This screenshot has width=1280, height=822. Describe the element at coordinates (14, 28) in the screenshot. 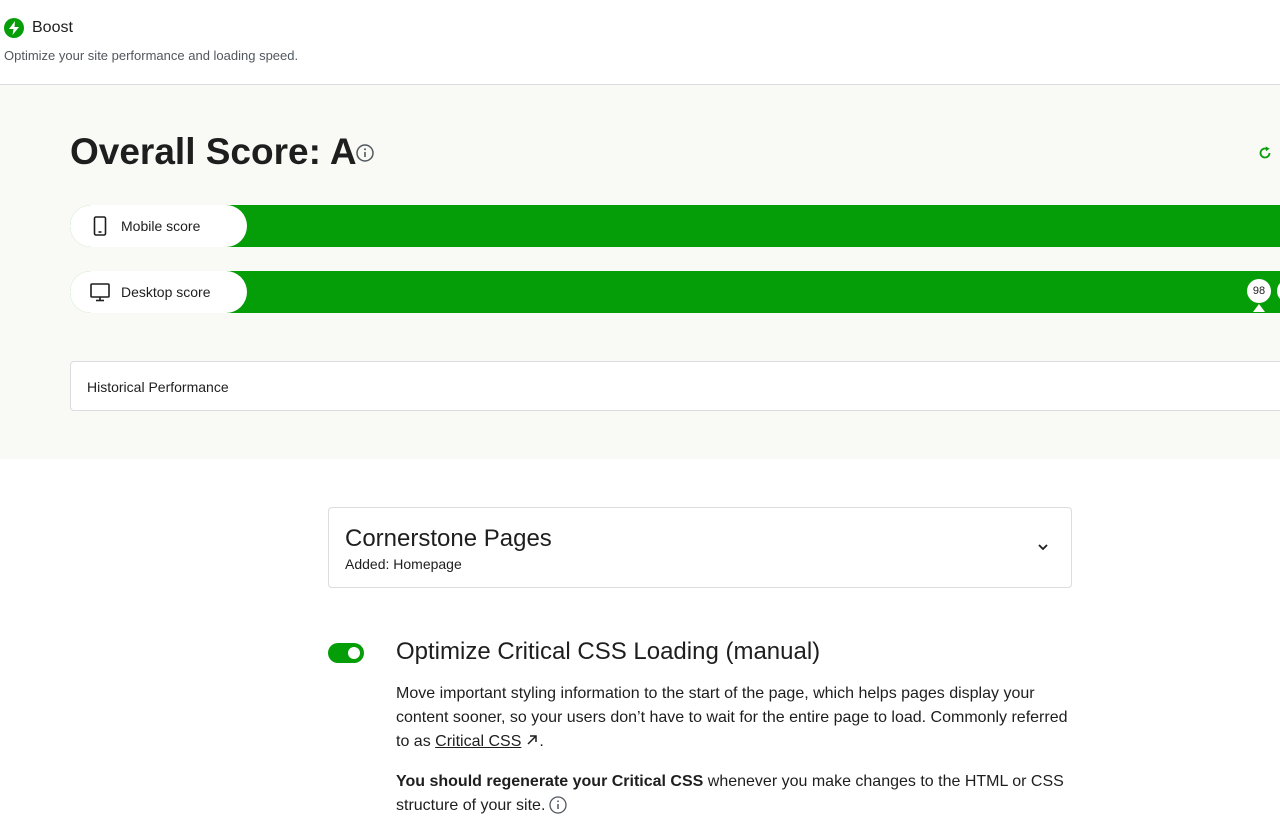

I see `boost-logo-icon` at that location.